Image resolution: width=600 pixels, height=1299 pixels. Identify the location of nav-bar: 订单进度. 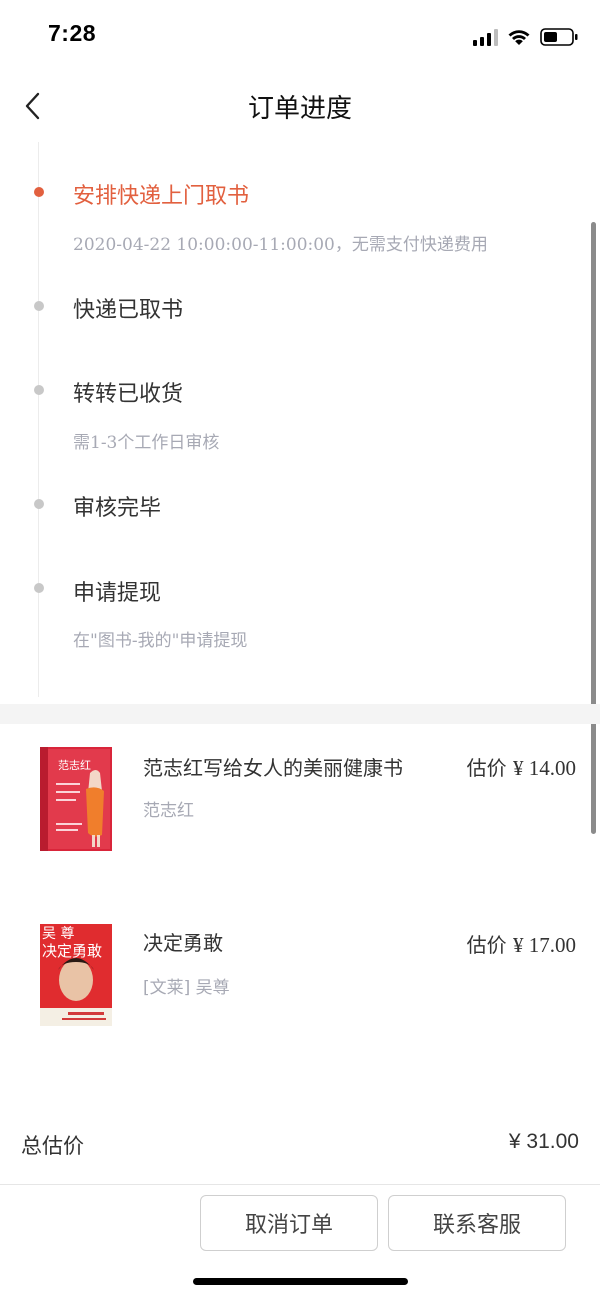
(300, 107).